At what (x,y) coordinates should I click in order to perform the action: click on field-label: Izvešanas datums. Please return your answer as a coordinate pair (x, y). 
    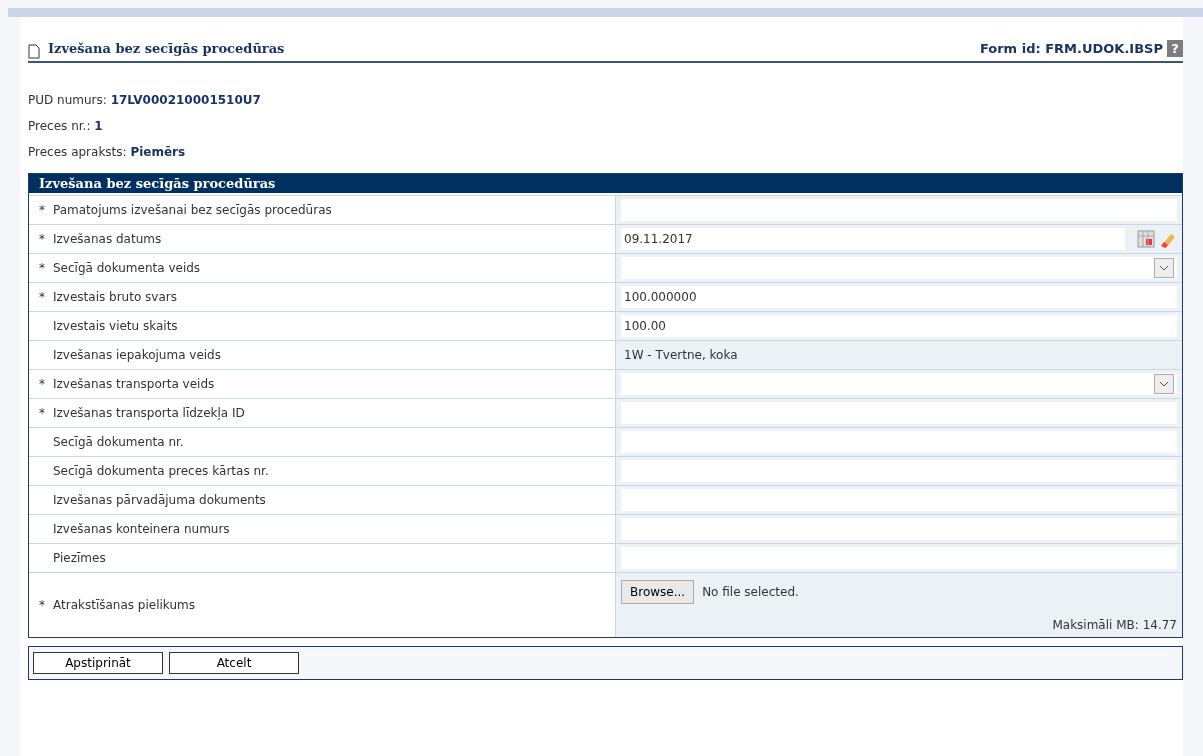
    Looking at the image, I should click on (107, 239).